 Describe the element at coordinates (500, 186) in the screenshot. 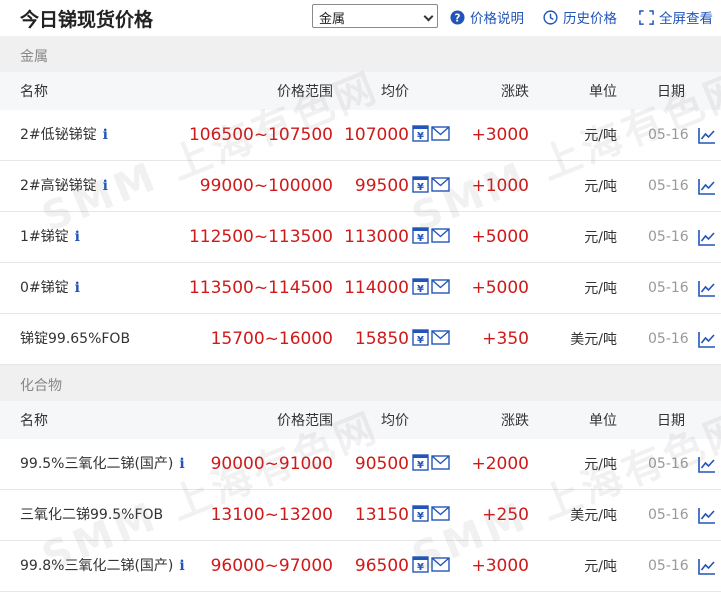

I see `price-change: +1000` at that location.